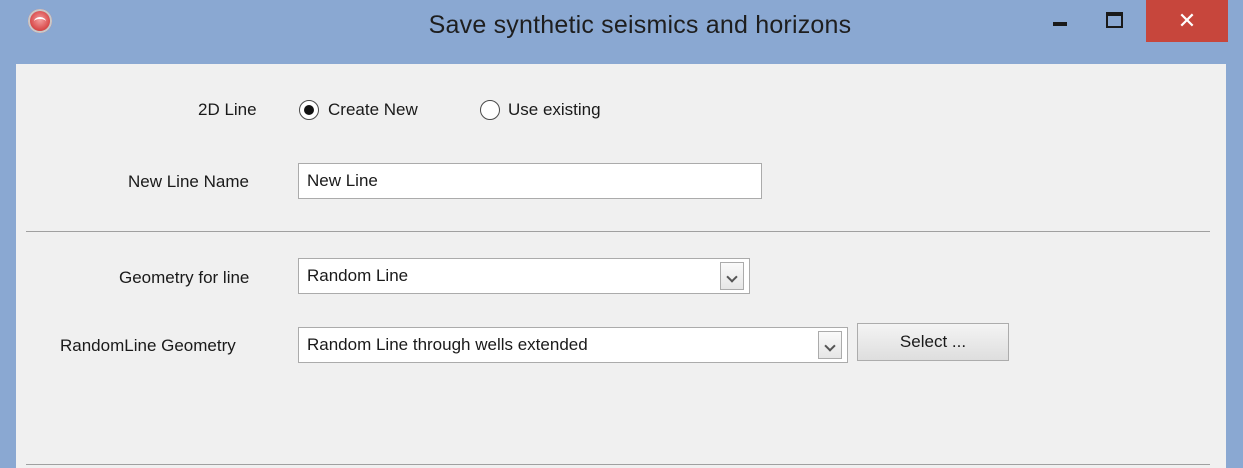  Describe the element at coordinates (373, 110) in the screenshot. I see `create-new-label: Create New` at that location.